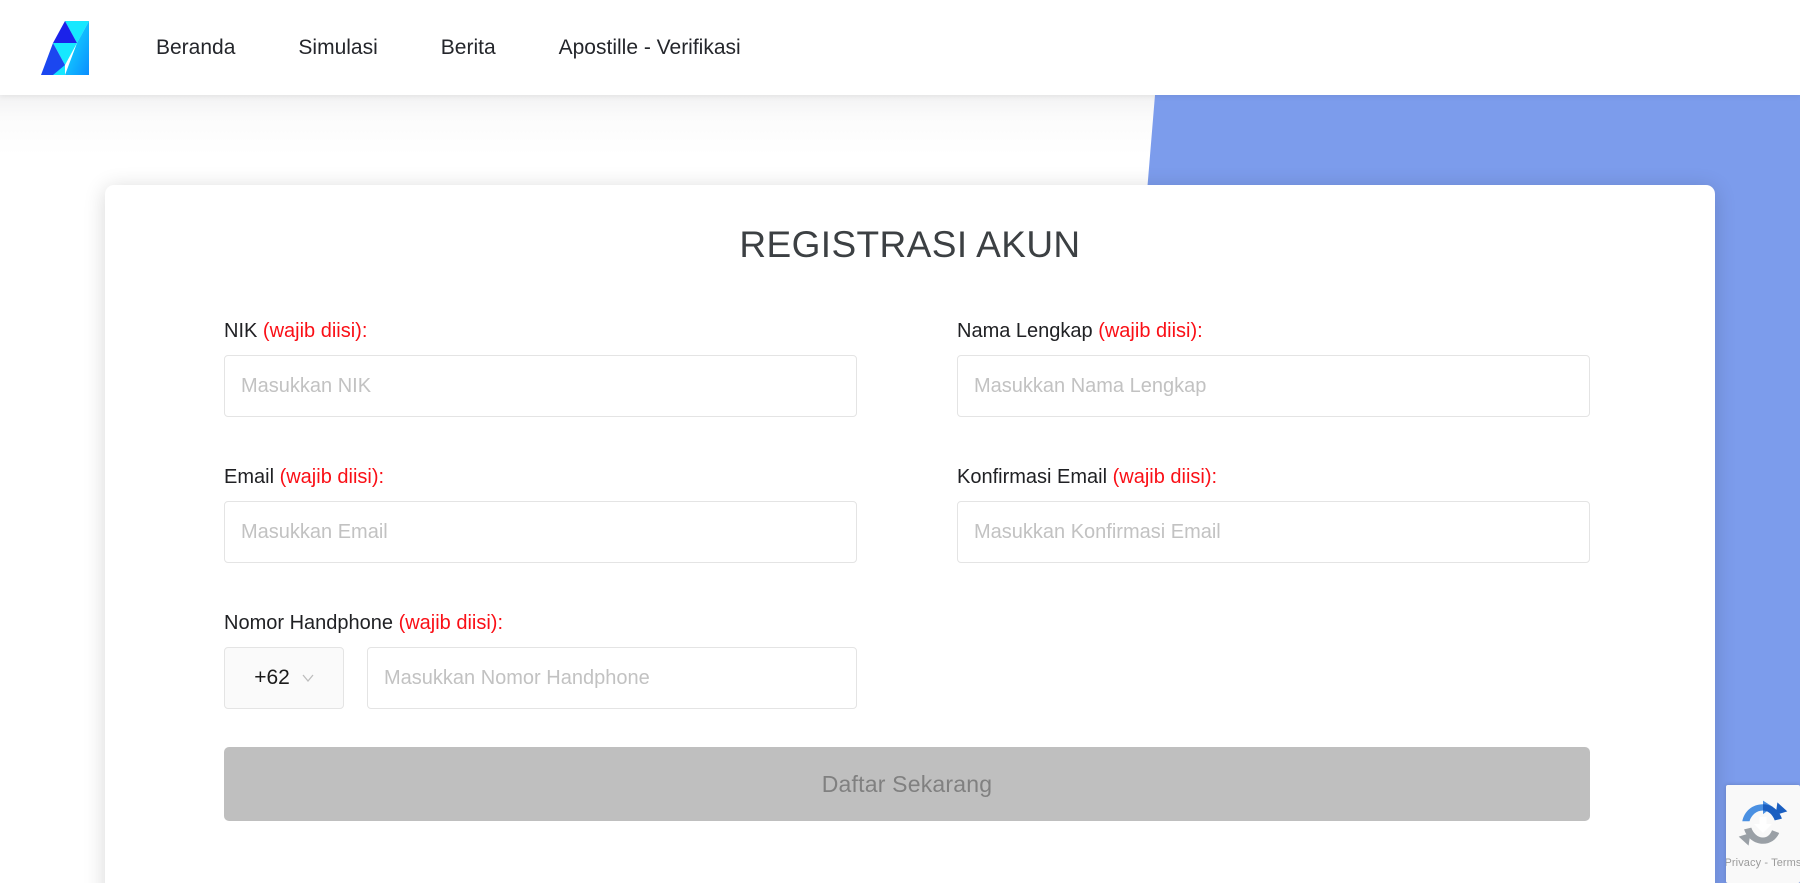  What do you see at coordinates (1165, 477) in the screenshot?
I see `label-konfirmasi-email-required: (wajib diisi):` at bounding box center [1165, 477].